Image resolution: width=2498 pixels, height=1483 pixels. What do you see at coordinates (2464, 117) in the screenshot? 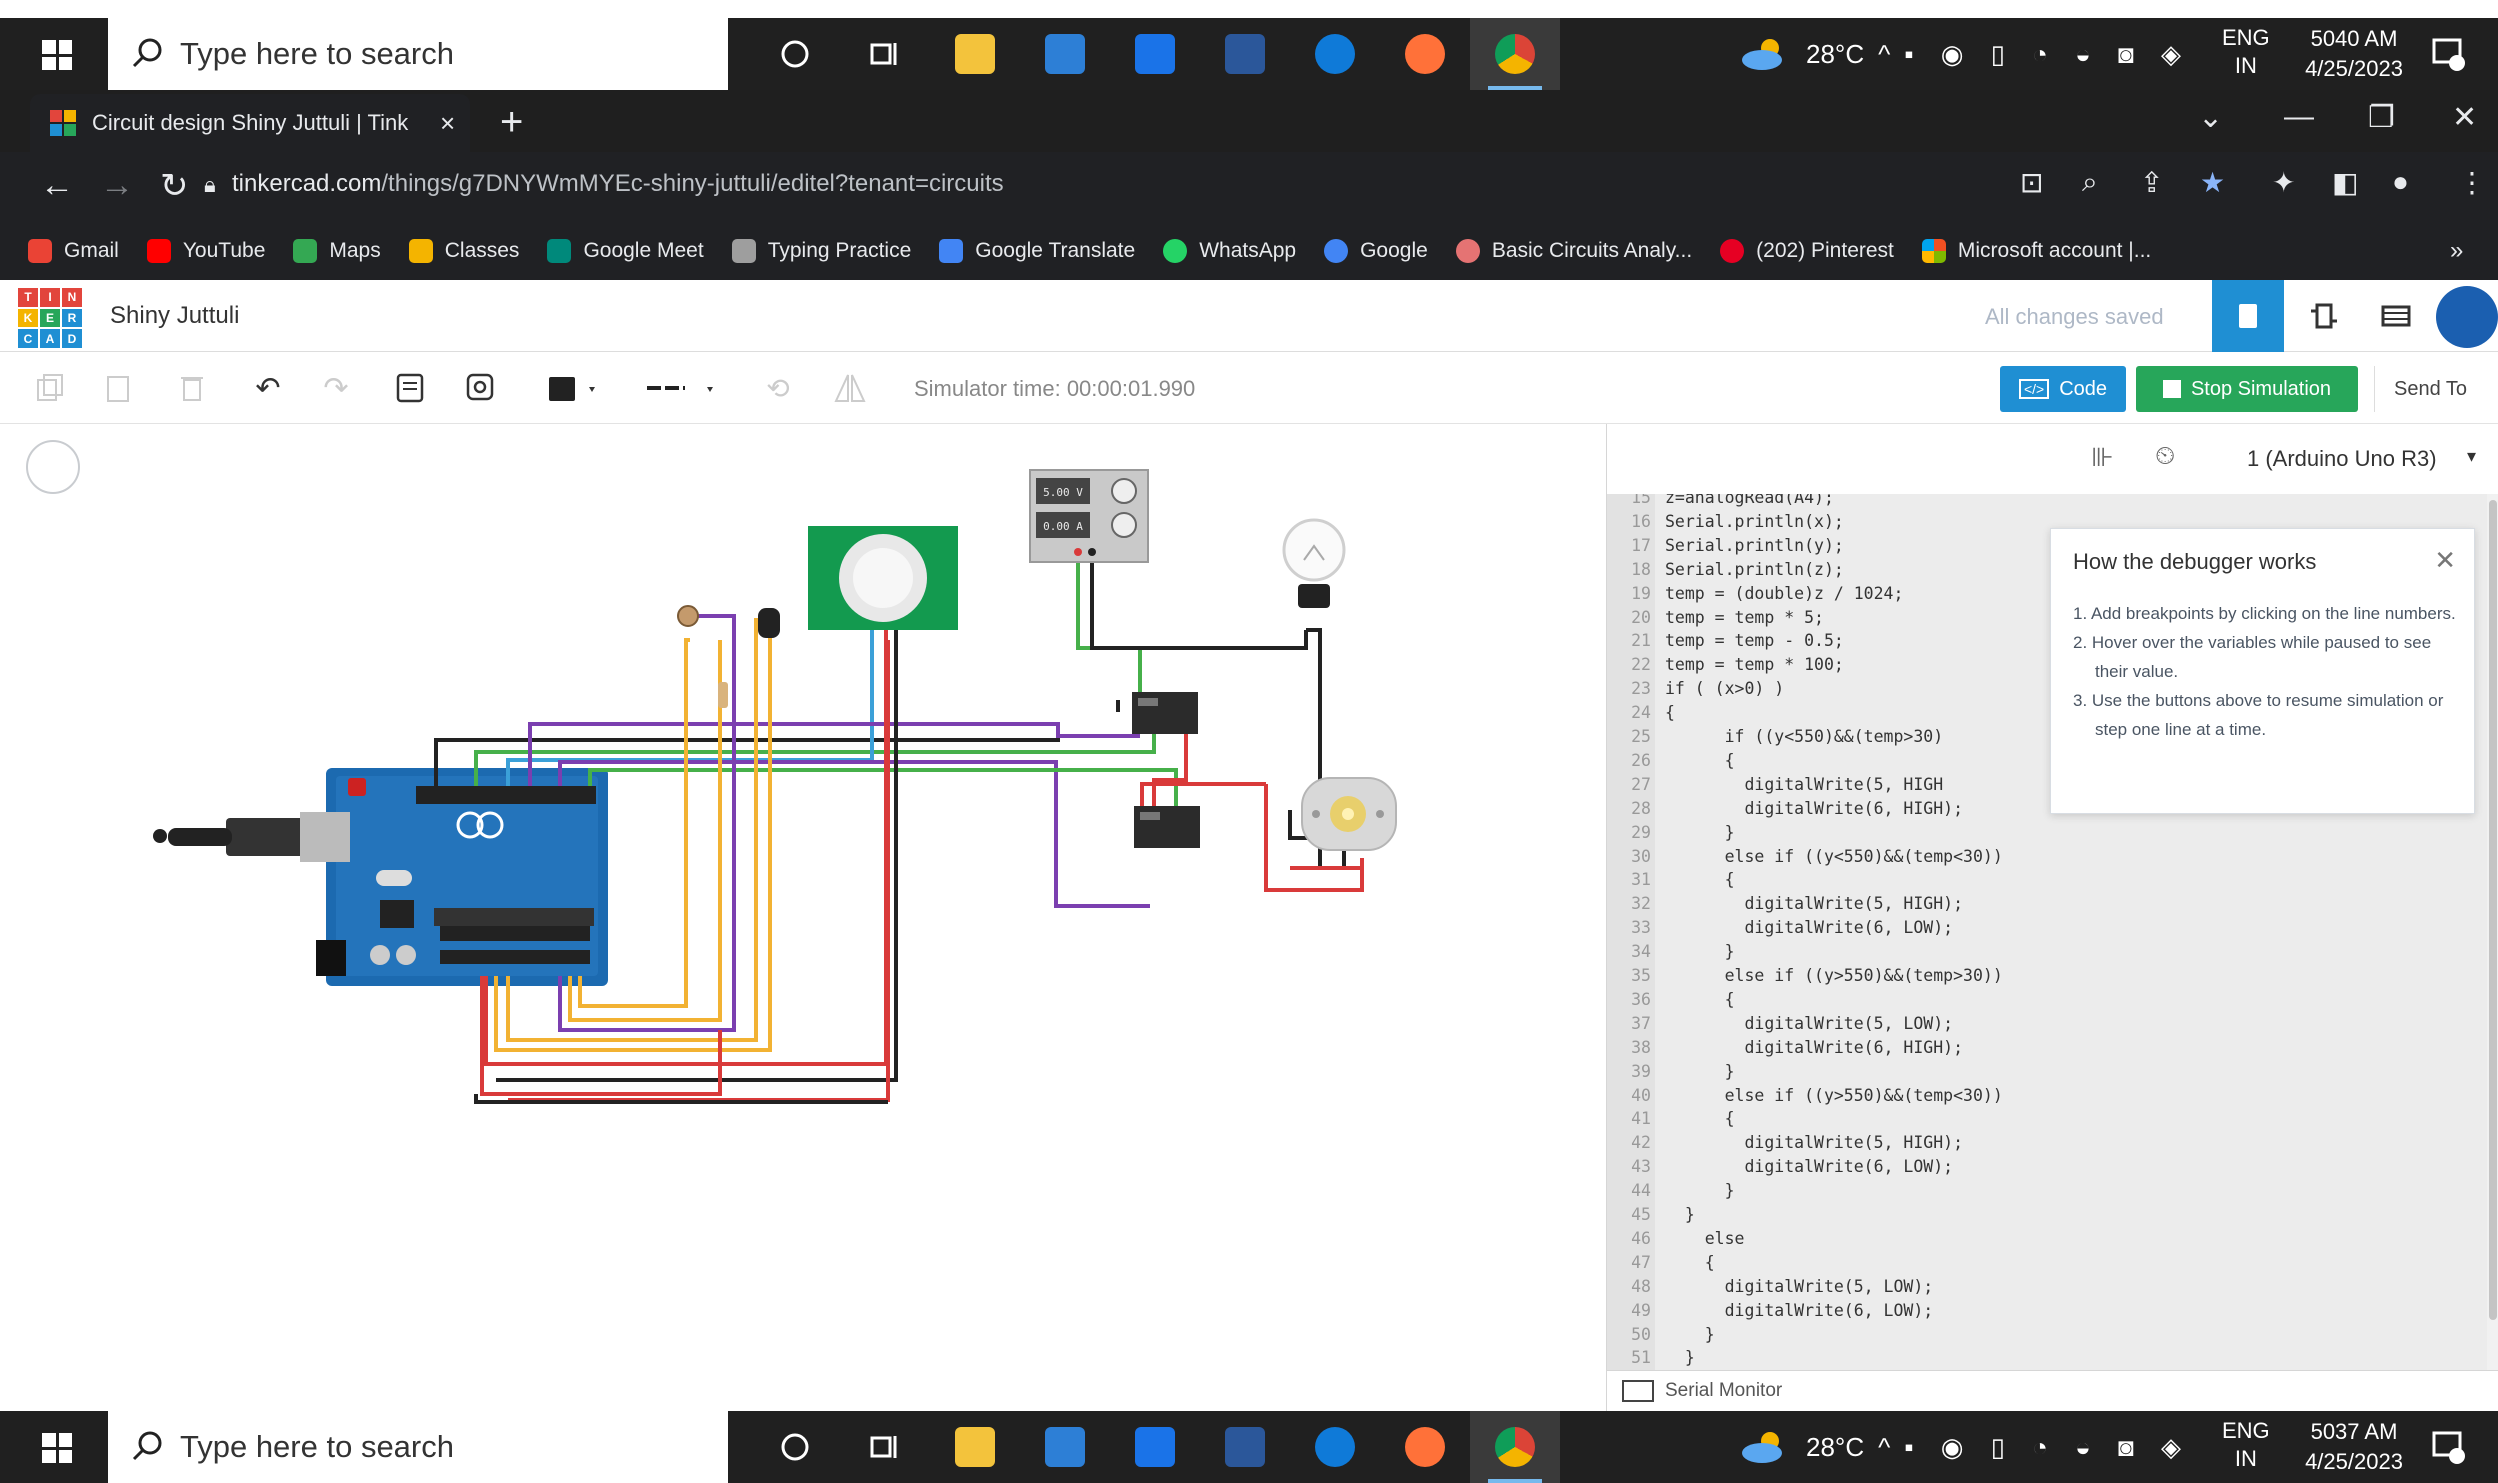
I see `close-window-button: ✕` at bounding box center [2464, 117].